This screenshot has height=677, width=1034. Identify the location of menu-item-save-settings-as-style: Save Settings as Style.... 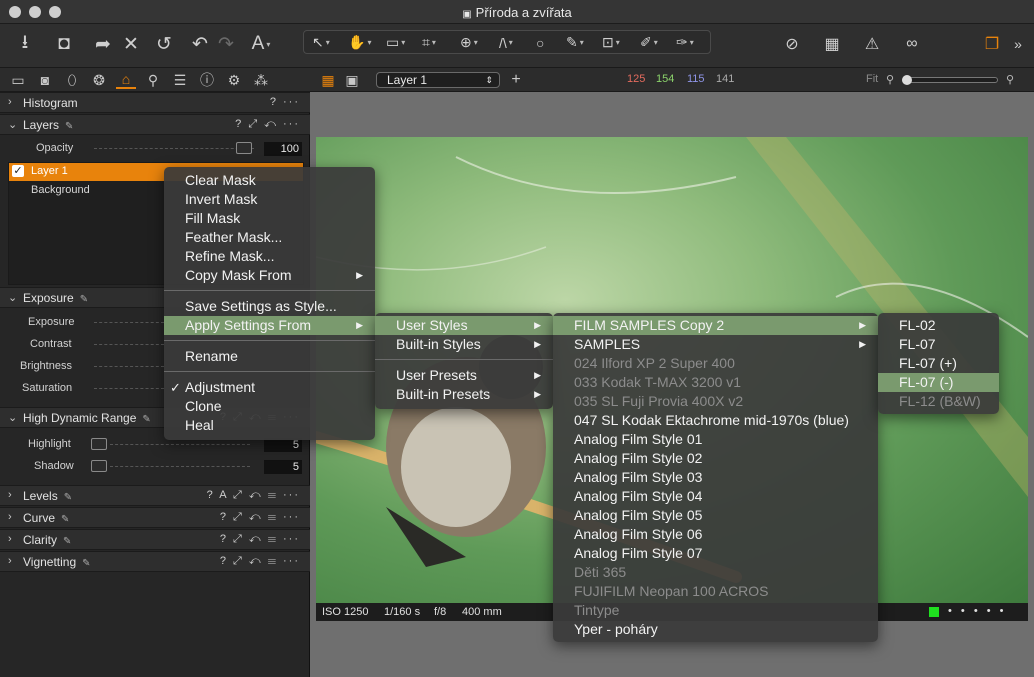
(269, 306).